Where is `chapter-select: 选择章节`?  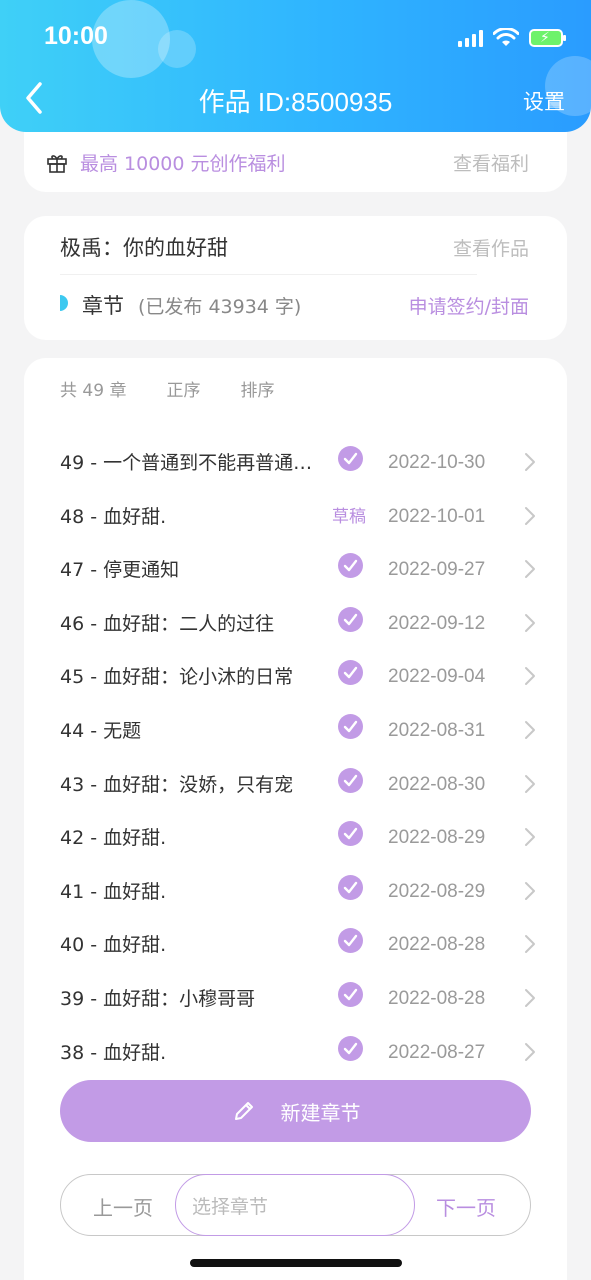 chapter-select: 选择章节 is located at coordinates (295, 1204).